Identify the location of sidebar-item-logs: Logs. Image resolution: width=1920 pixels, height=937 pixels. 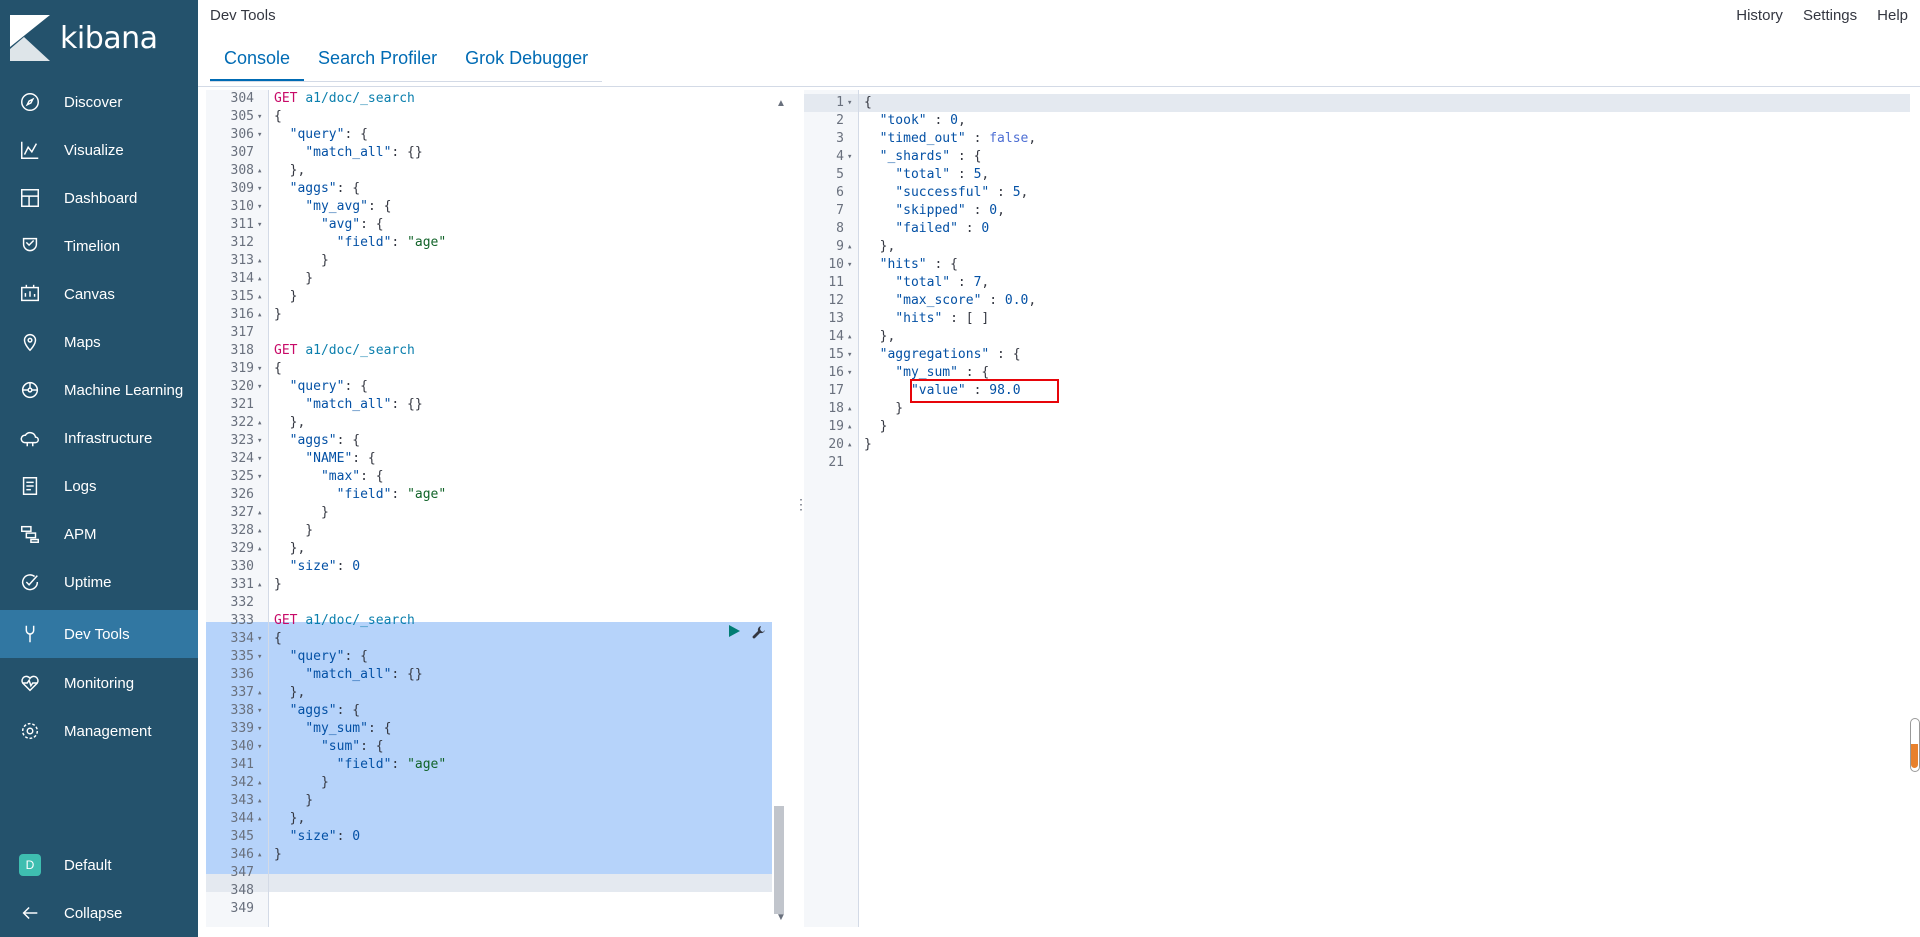
(99, 486).